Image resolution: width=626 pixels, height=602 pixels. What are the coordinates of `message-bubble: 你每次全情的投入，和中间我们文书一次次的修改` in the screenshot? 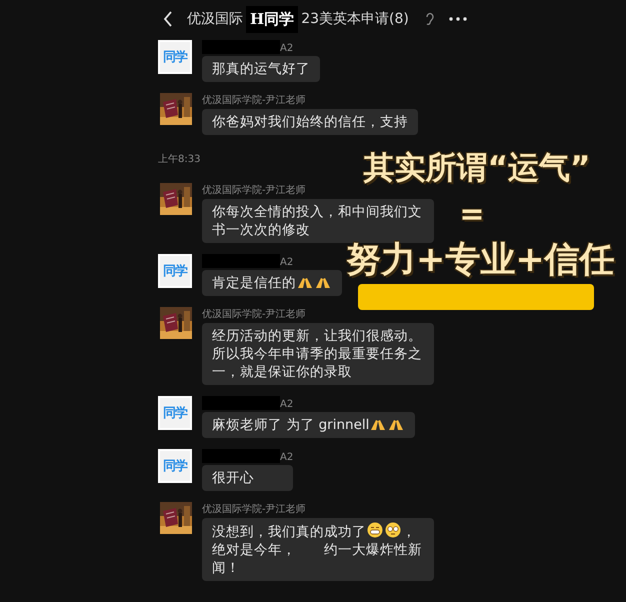 It's located at (318, 221).